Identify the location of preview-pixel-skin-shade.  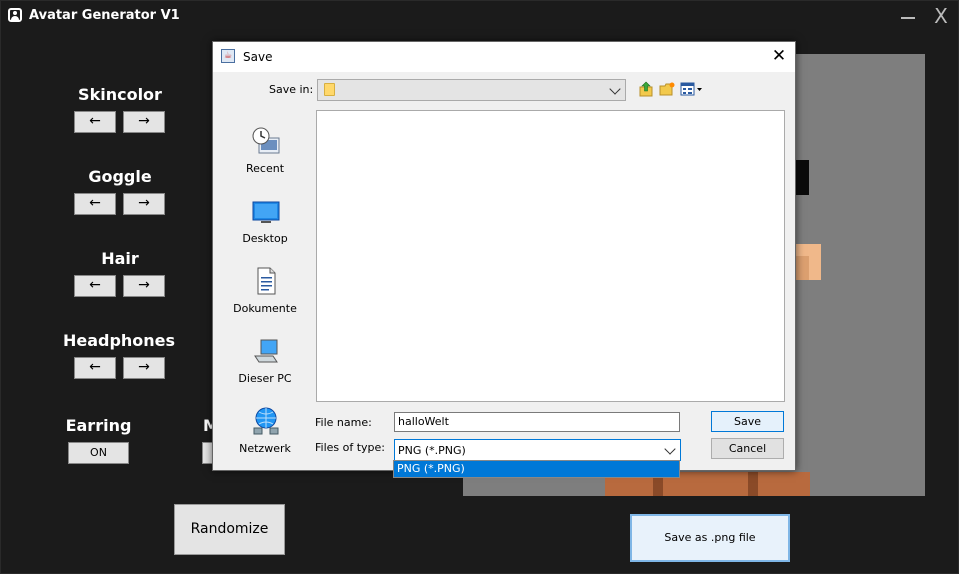
(802, 268).